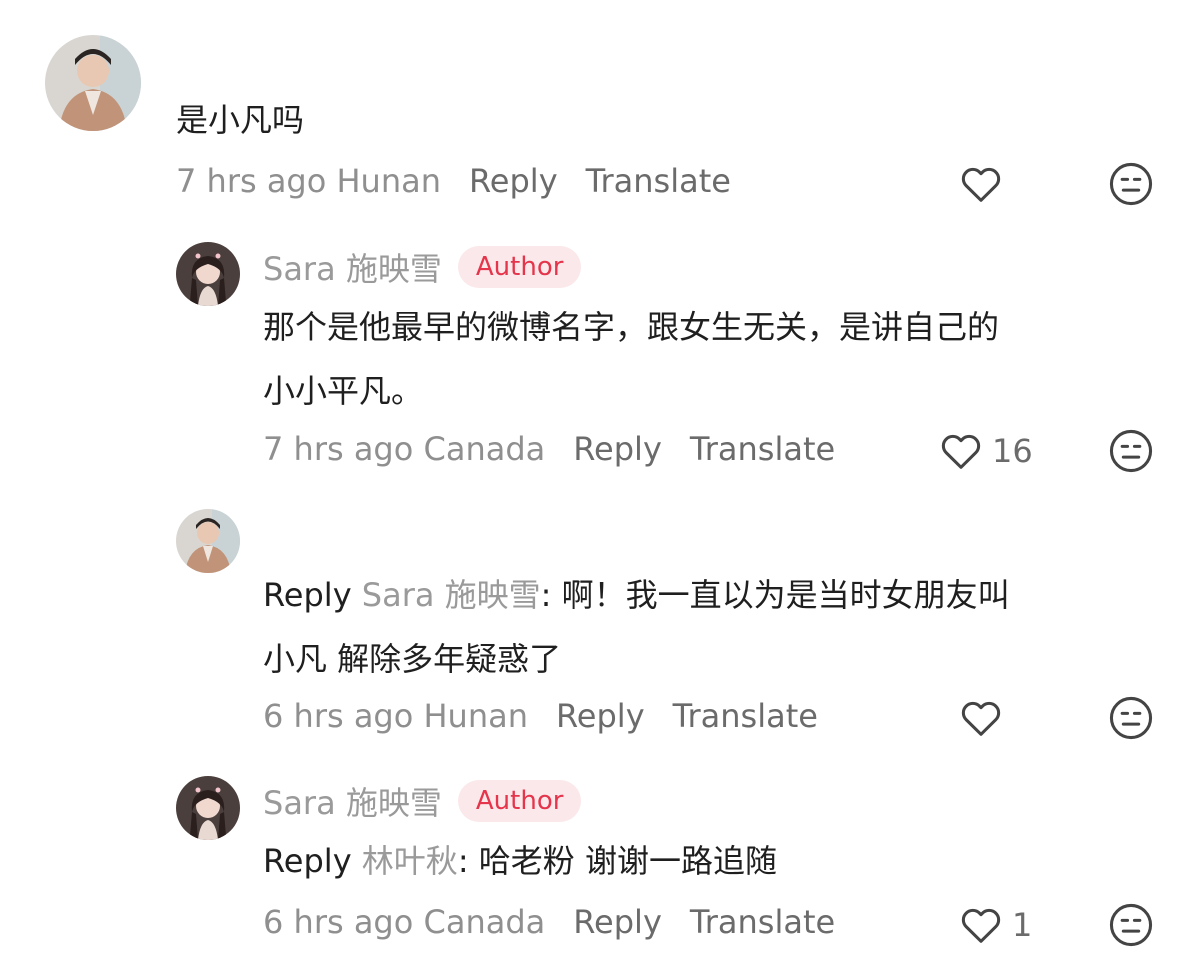 The width and height of the screenshot is (1200, 978). Describe the element at coordinates (549, 449) in the screenshot. I see `comment-meta: 7 hrs ago Canada Reply Translate` at that location.